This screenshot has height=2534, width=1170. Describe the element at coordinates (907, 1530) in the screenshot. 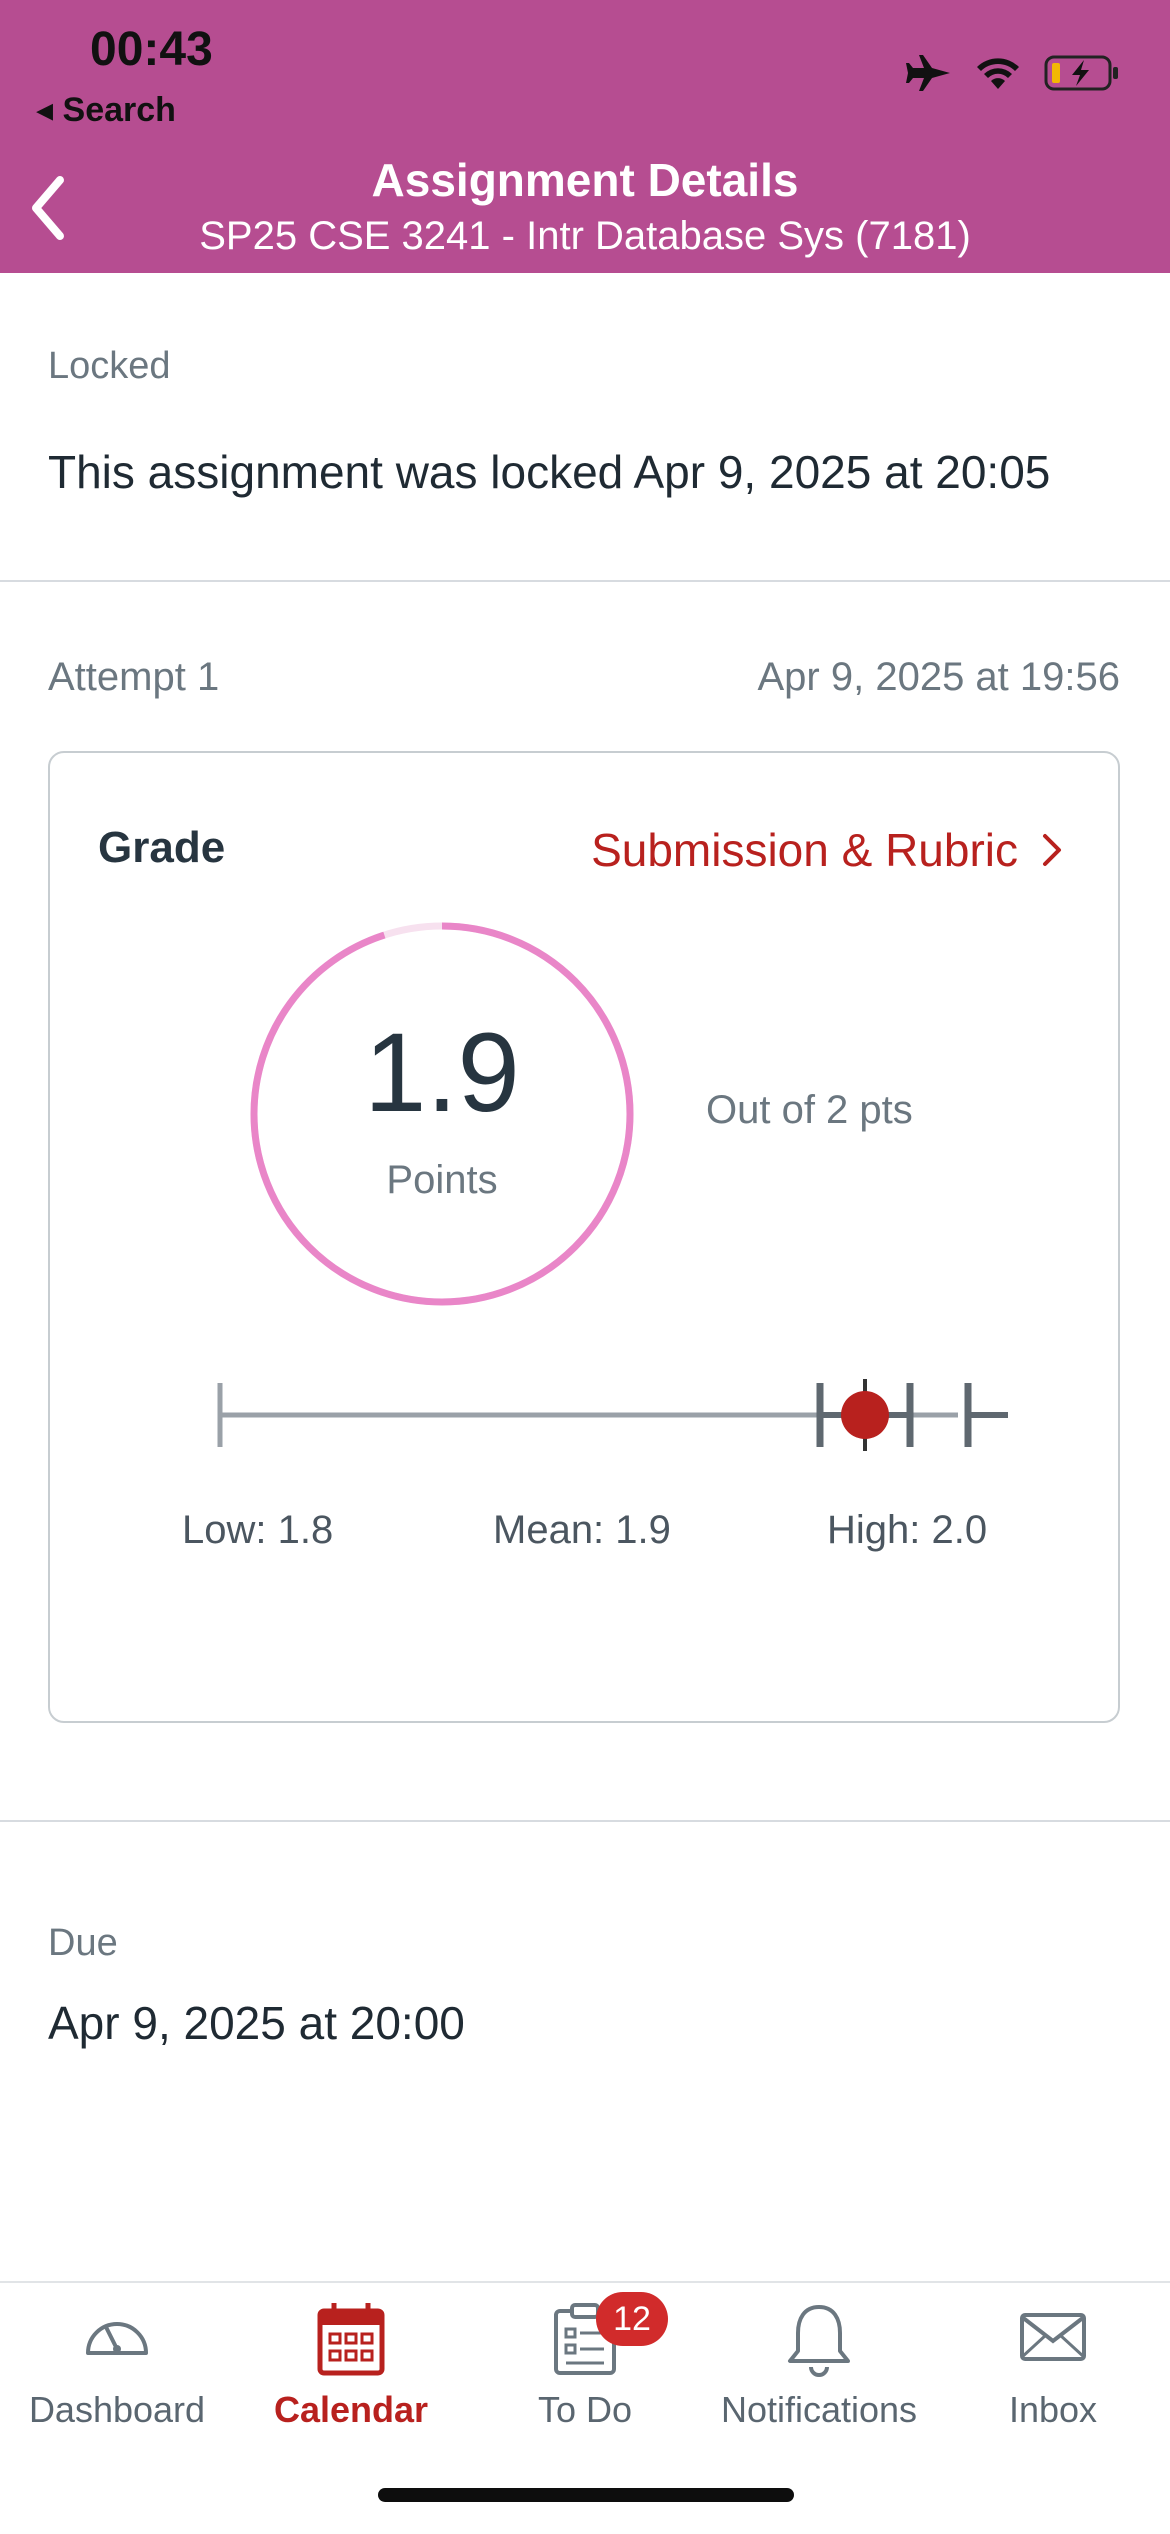

I see `stat-high: High: 2.0` at that location.